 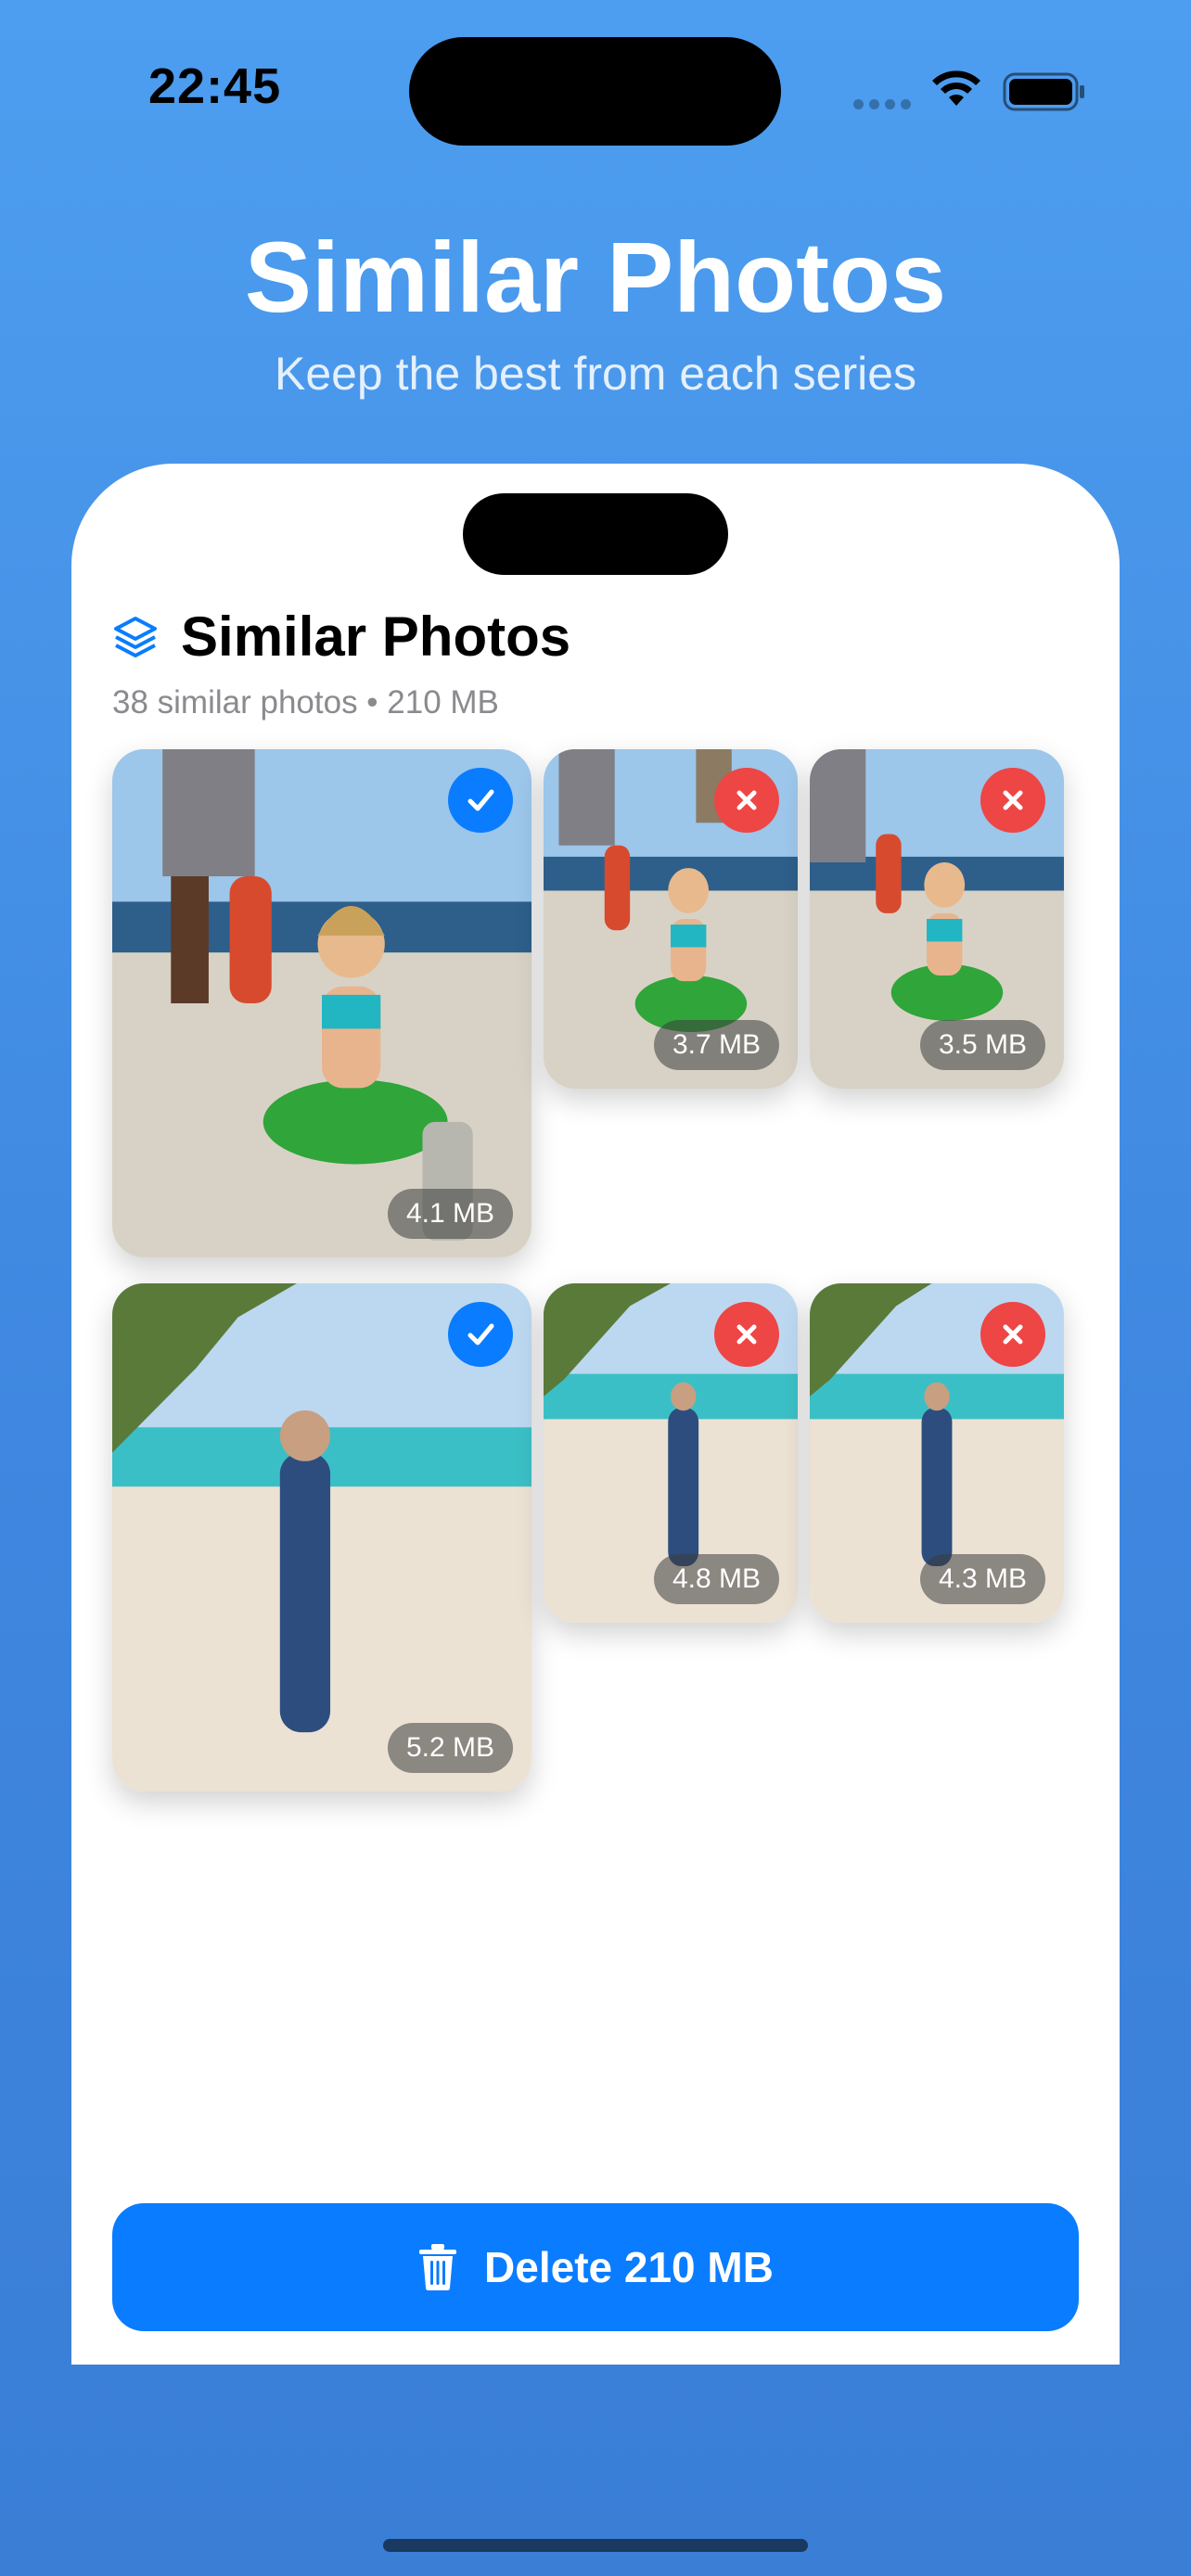 What do you see at coordinates (595, 92) in the screenshot?
I see `dynamic-island` at bounding box center [595, 92].